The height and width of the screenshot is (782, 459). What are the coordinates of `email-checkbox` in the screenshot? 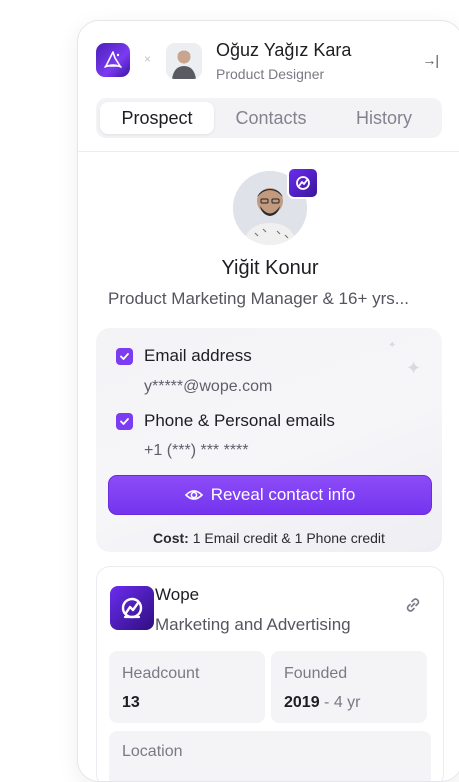 It's located at (124, 356).